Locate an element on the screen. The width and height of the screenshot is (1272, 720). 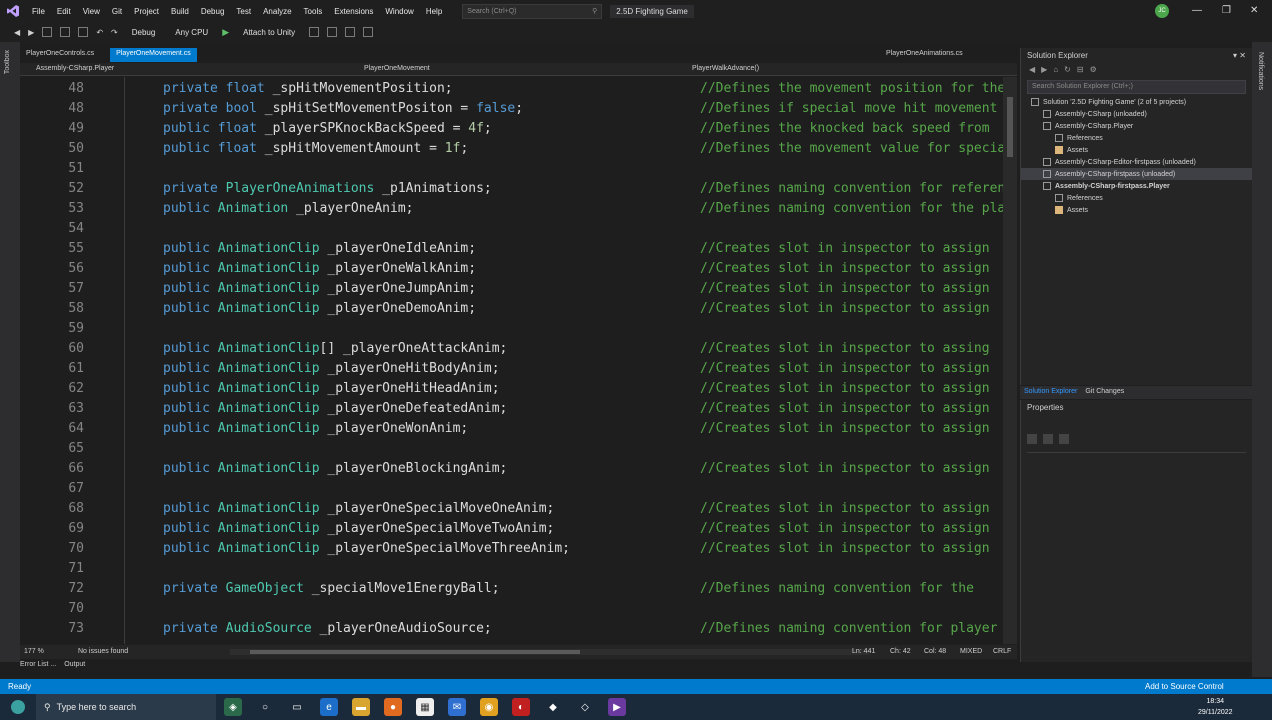
widgets-icon: ▭ is located at coordinates (297, 707).